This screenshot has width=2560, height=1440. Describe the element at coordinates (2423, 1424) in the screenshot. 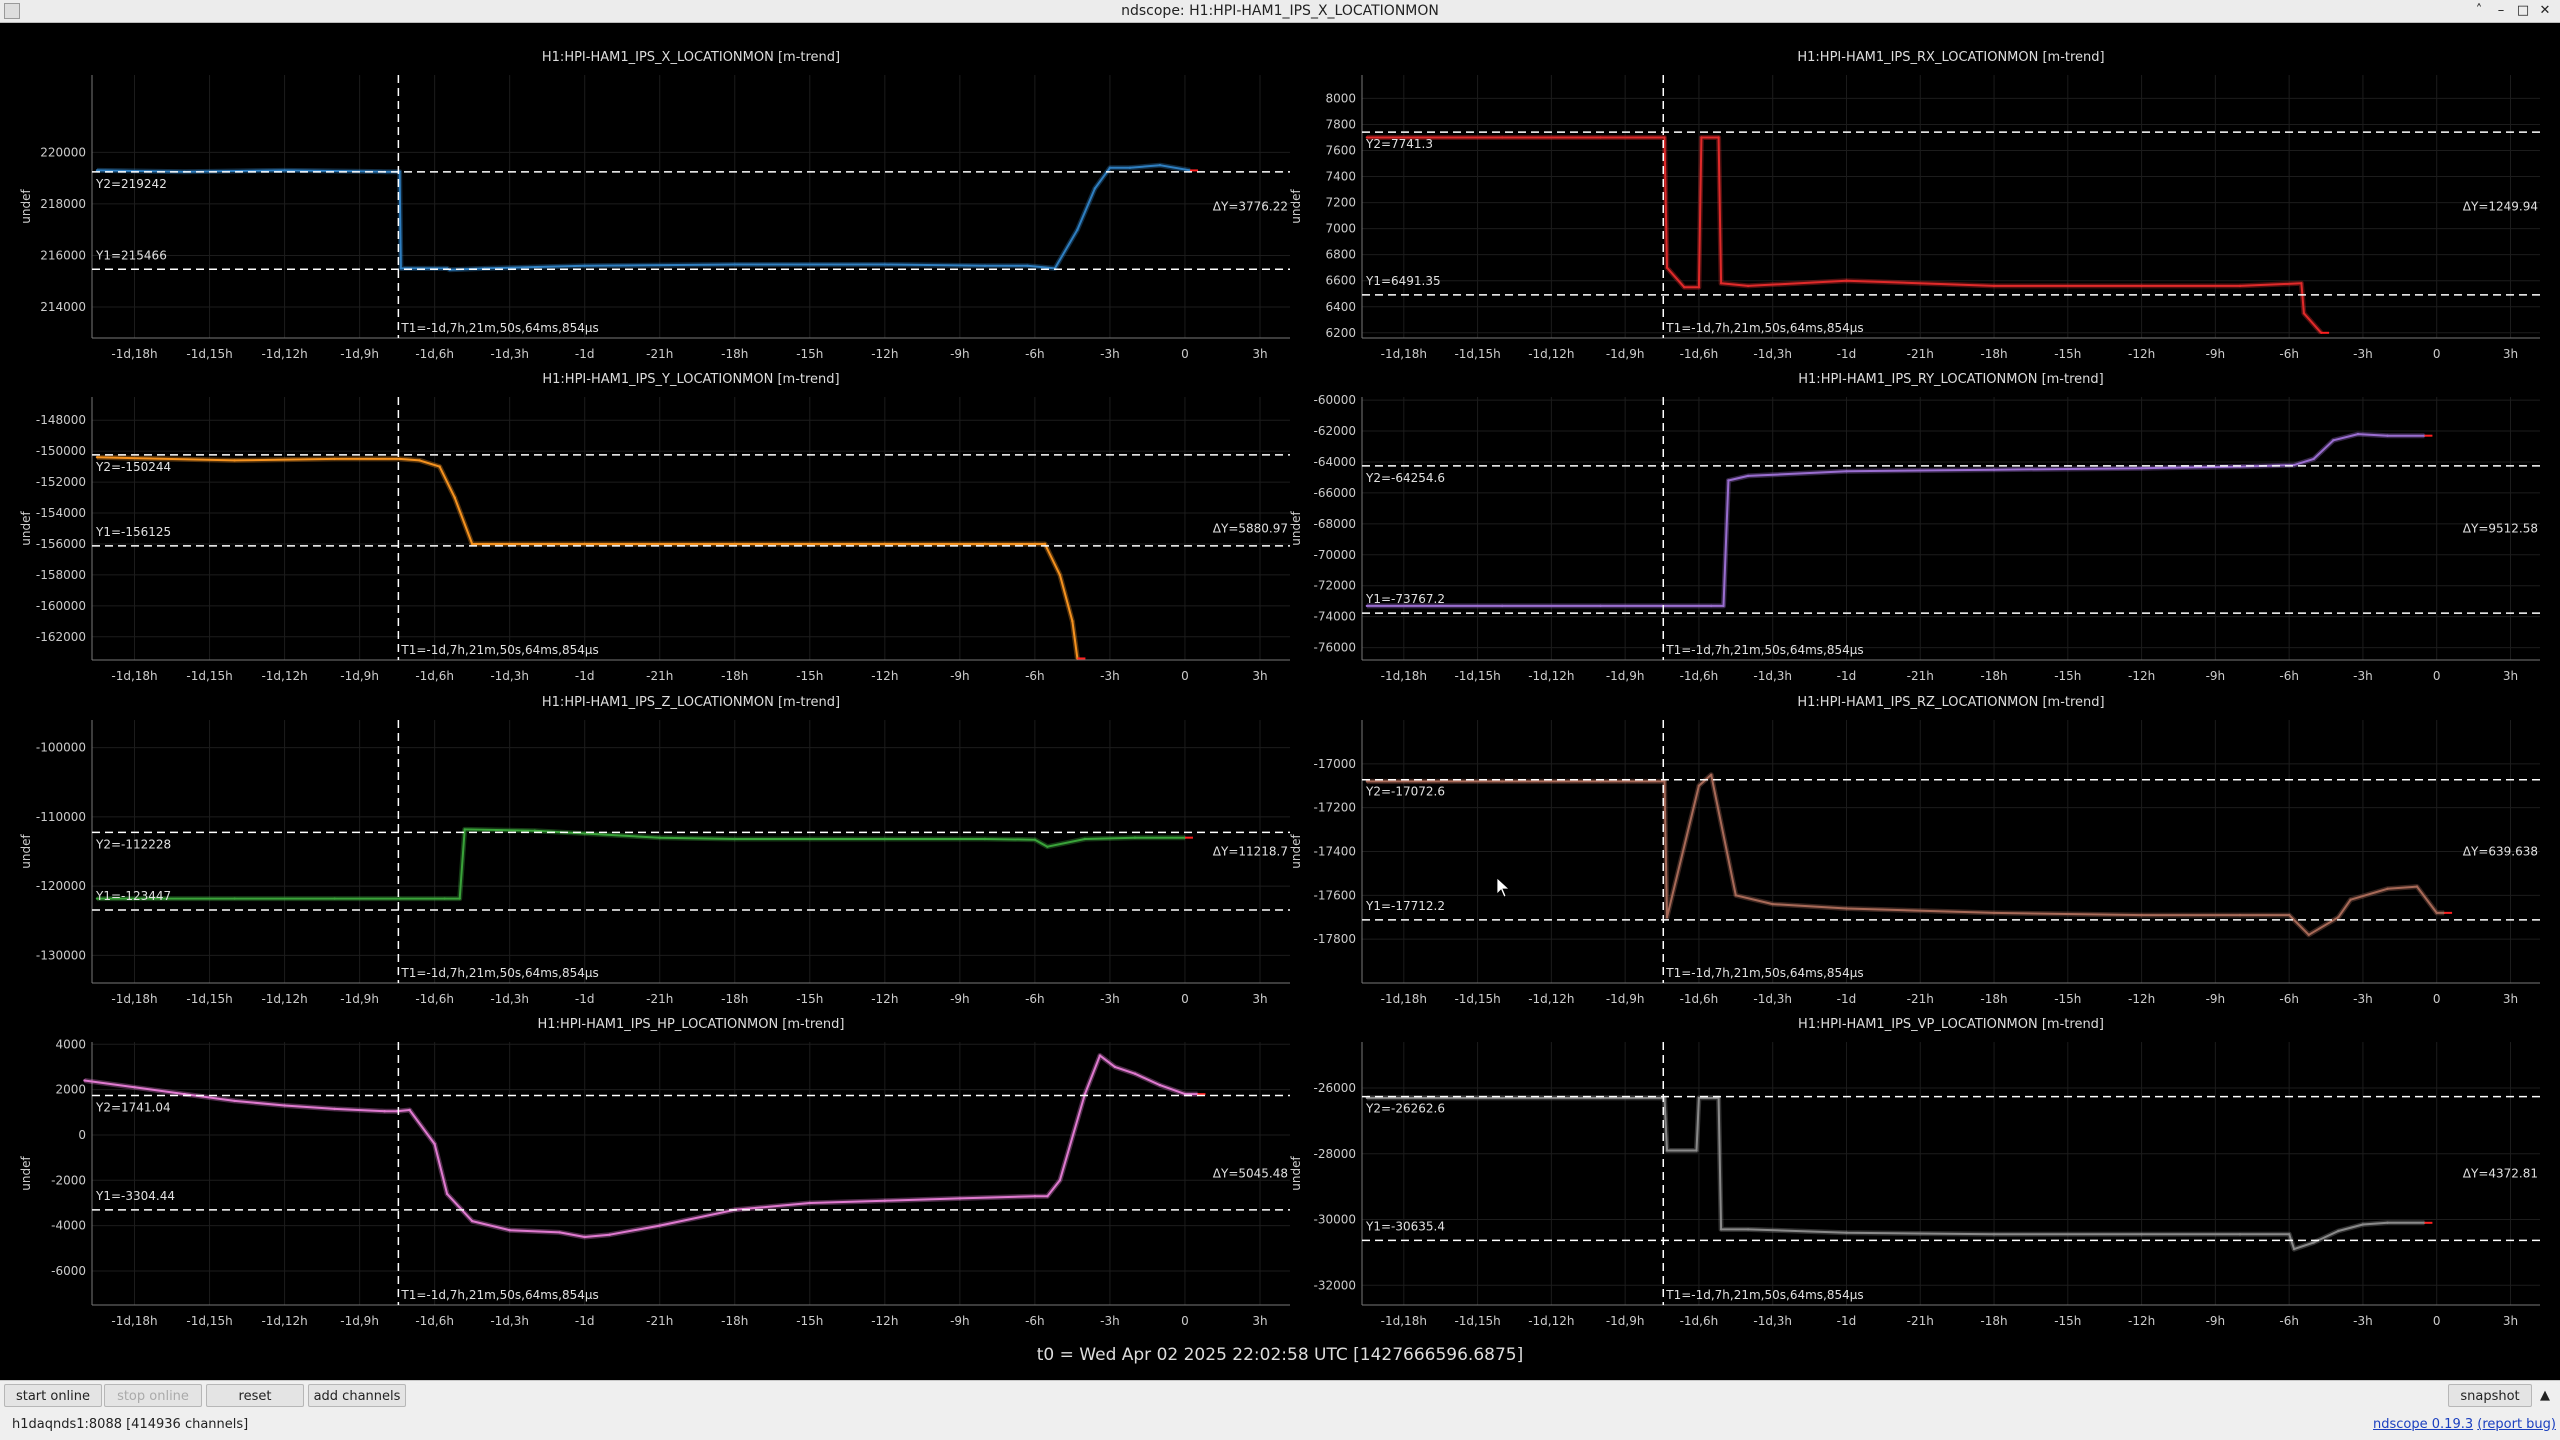

I see `version-link: ndscope 0.19.3` at that location.